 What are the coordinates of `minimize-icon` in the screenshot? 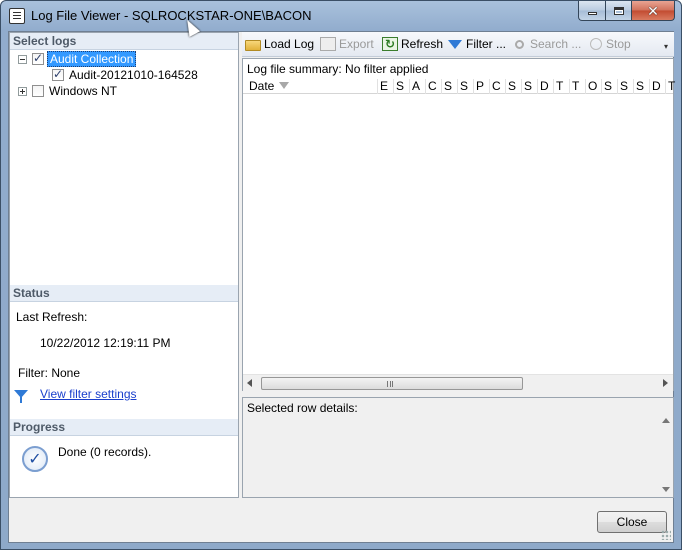 It's located at (592, 13).